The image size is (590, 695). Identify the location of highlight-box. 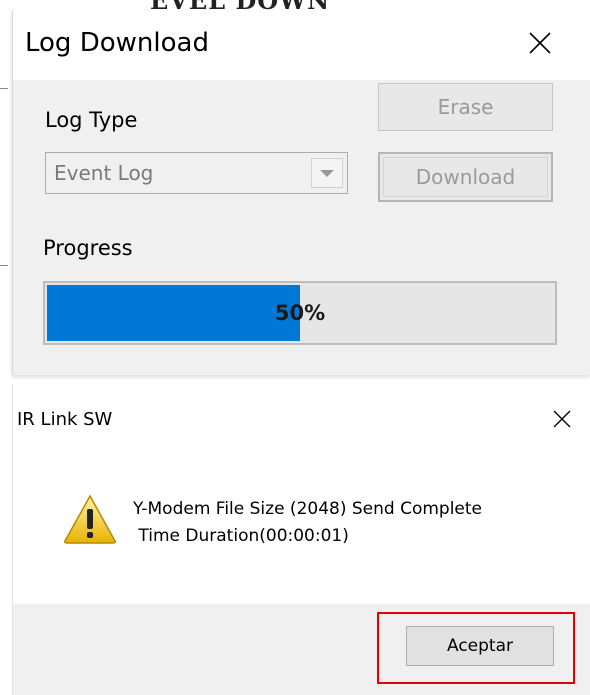
(476, 648).